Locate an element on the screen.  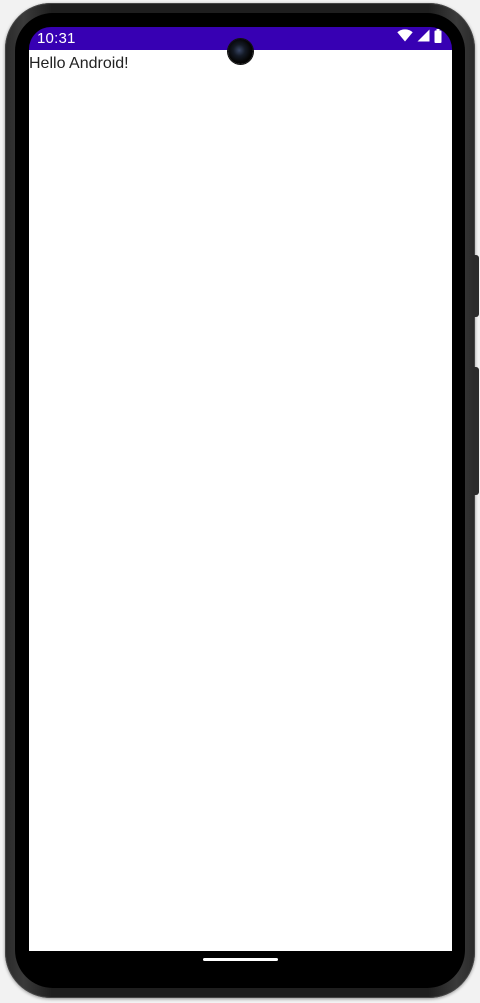
status-time: 10:31 is located at coordinates (56, 38).